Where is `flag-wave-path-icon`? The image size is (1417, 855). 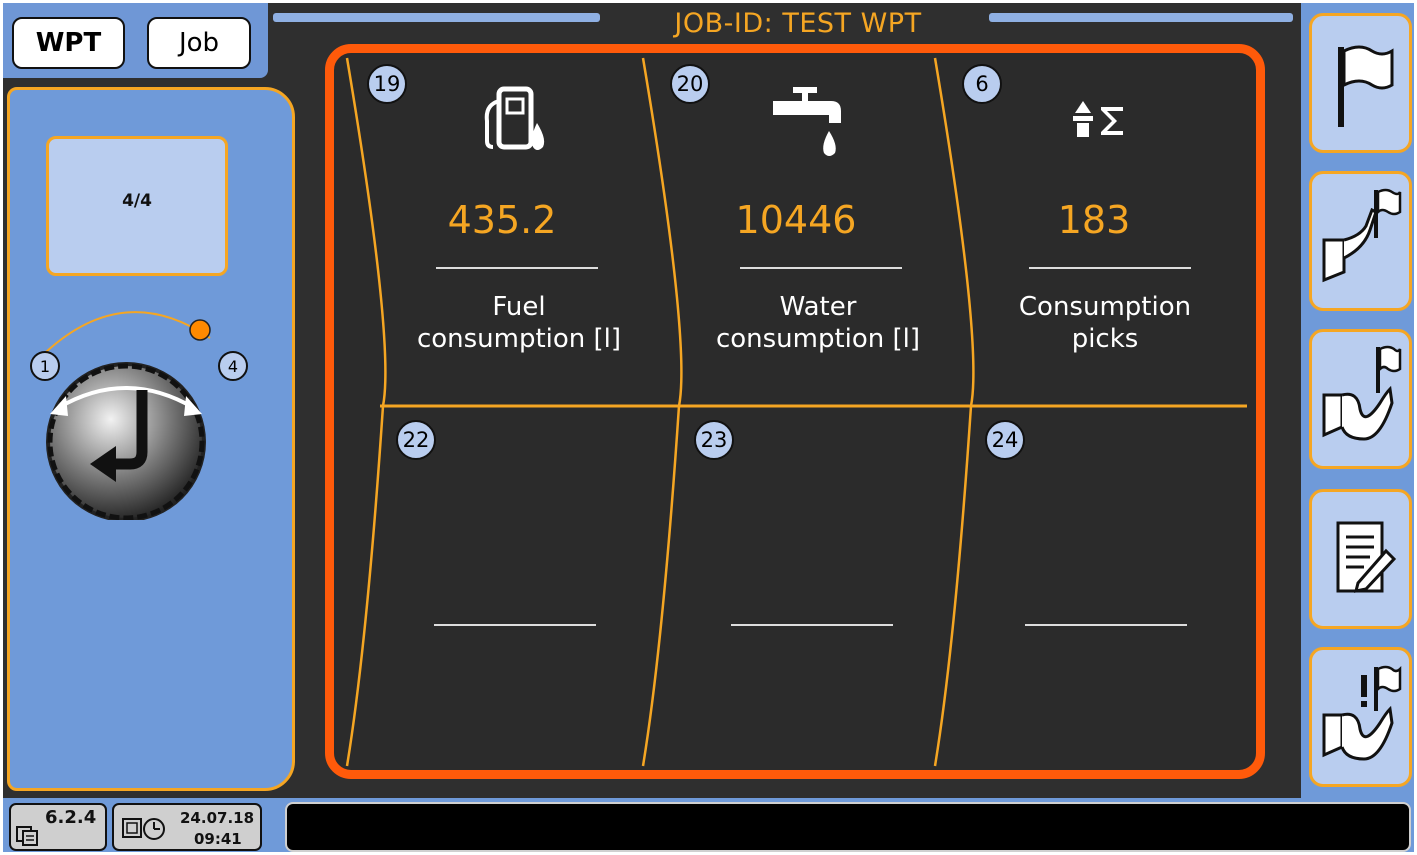
flag-wave-path-icon is located at coordinates (1361, 393).